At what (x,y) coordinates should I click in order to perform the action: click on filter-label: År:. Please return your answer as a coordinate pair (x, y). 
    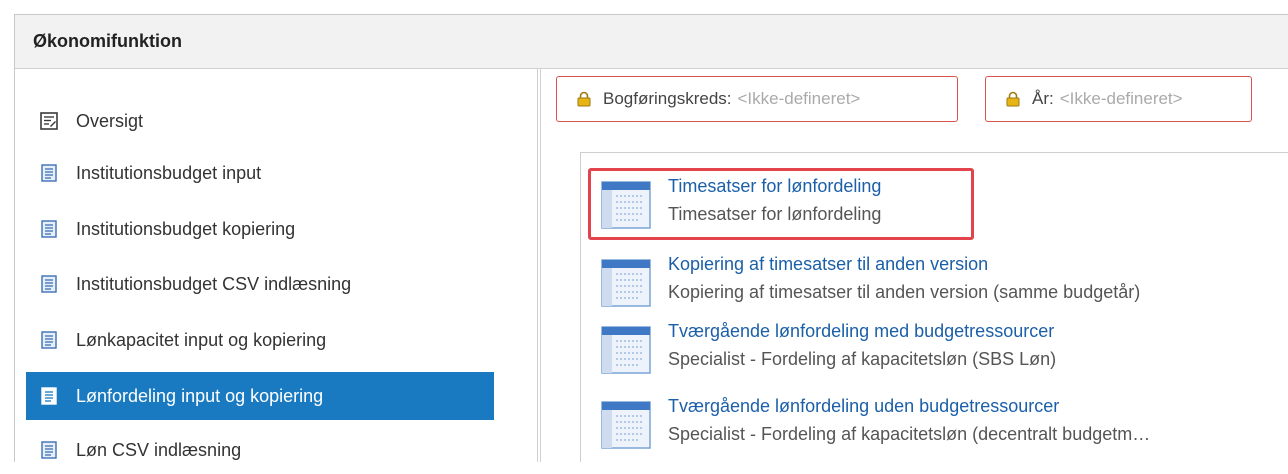
    Looking at the image, I should click on (1043, 98).